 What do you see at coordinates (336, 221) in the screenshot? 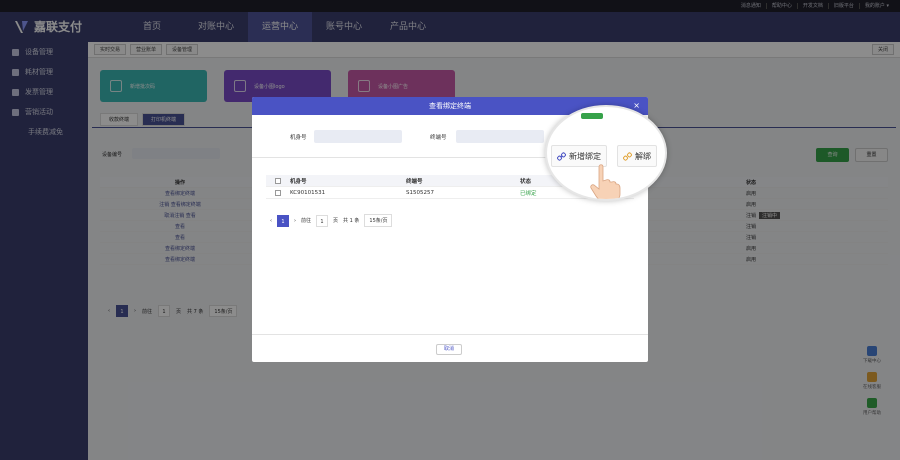
I see `page-suffix: 页` at bounding box center [336, 221].